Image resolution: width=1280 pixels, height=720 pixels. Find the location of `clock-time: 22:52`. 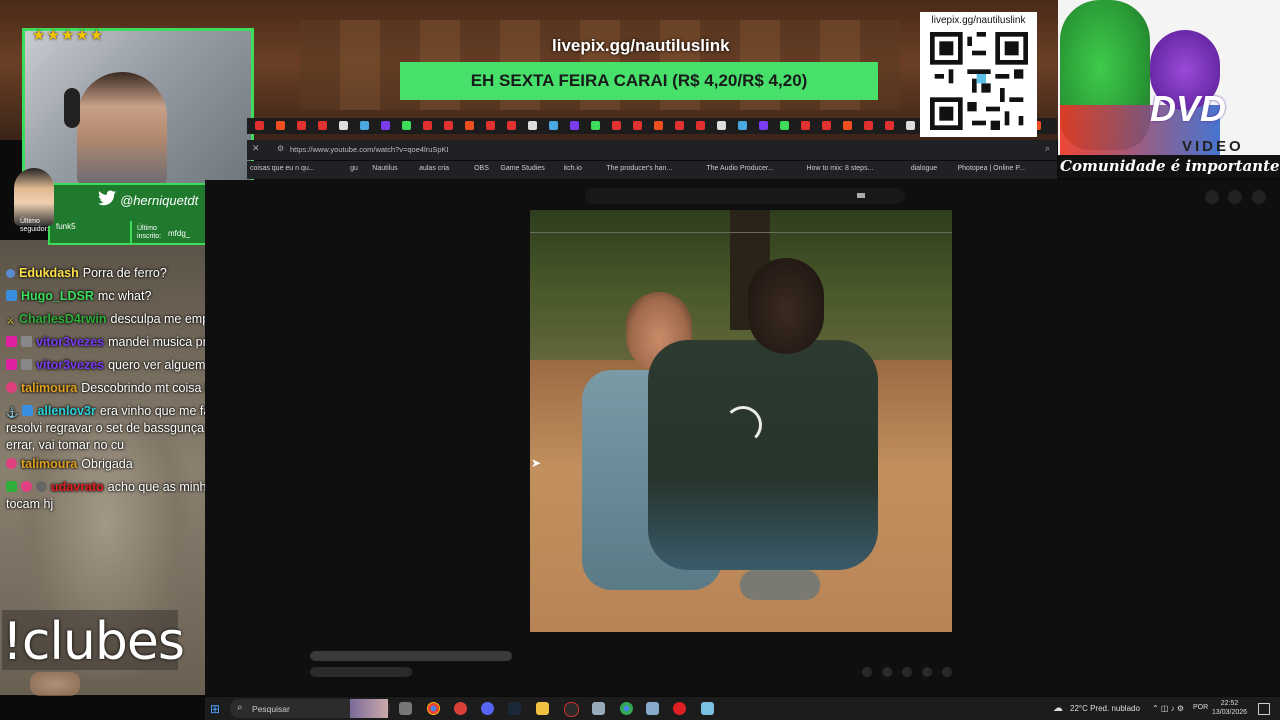

clock-time: 22:52 is located at coordinates (1229, 703).